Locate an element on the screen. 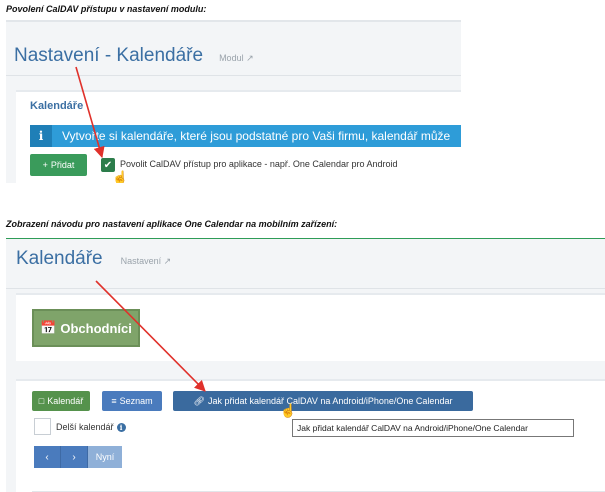 The width and height of the screenshot is (605, 492). section-title: Kalendáře is located at coordinates (57, 106).